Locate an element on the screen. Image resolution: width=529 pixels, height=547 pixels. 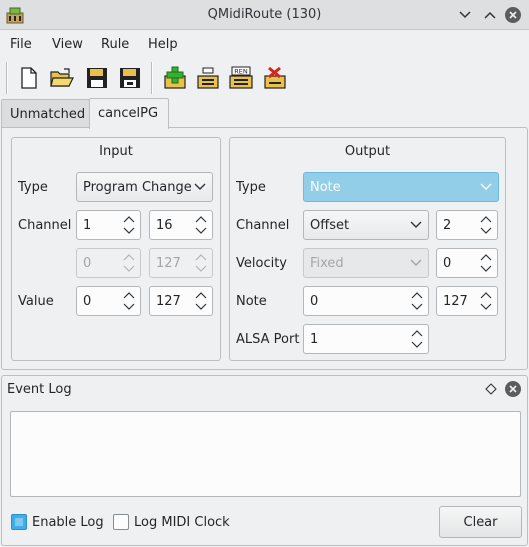
close-dock-button is located at coordinates (513, 389).